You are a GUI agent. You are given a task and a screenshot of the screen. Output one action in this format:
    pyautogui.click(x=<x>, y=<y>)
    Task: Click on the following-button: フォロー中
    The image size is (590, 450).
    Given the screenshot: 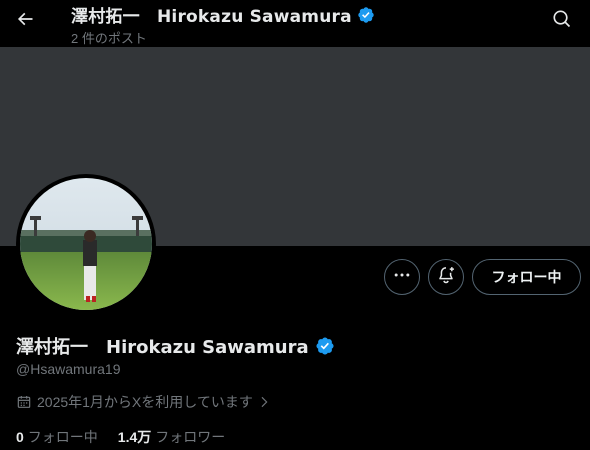 What is the action you would take?
    pyautogui.click(x=526, y=277)
    